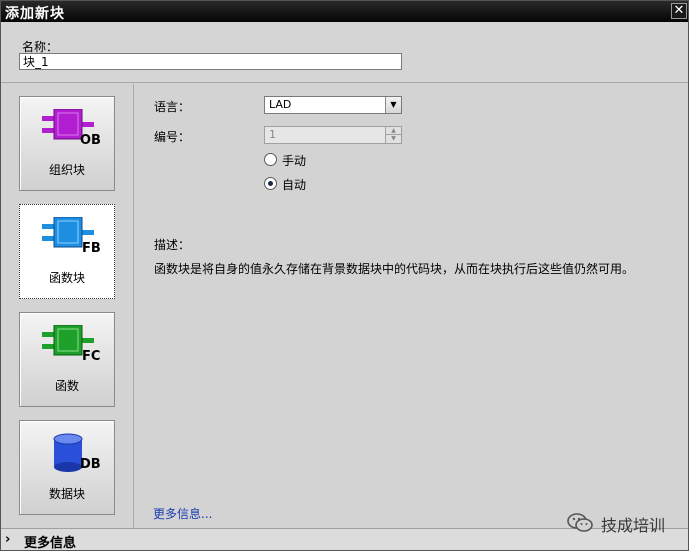 The height and width of the screenshot is (551, 689). Describe the element at coordinates (50, 543) in the screenshot. I see `more-info-bar-label: 更多信息` at that location.